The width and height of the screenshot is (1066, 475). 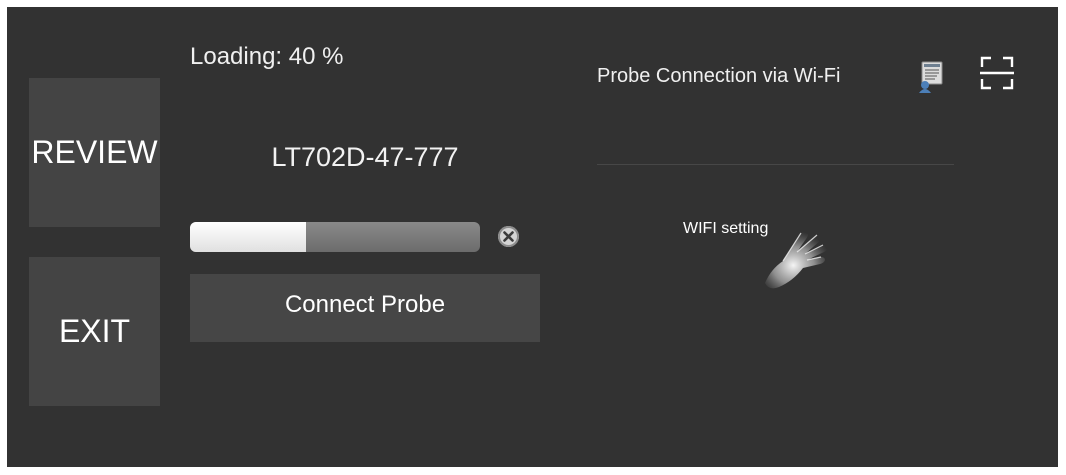 I want to click on scan-frame-icon, so click(x=997, y=73).